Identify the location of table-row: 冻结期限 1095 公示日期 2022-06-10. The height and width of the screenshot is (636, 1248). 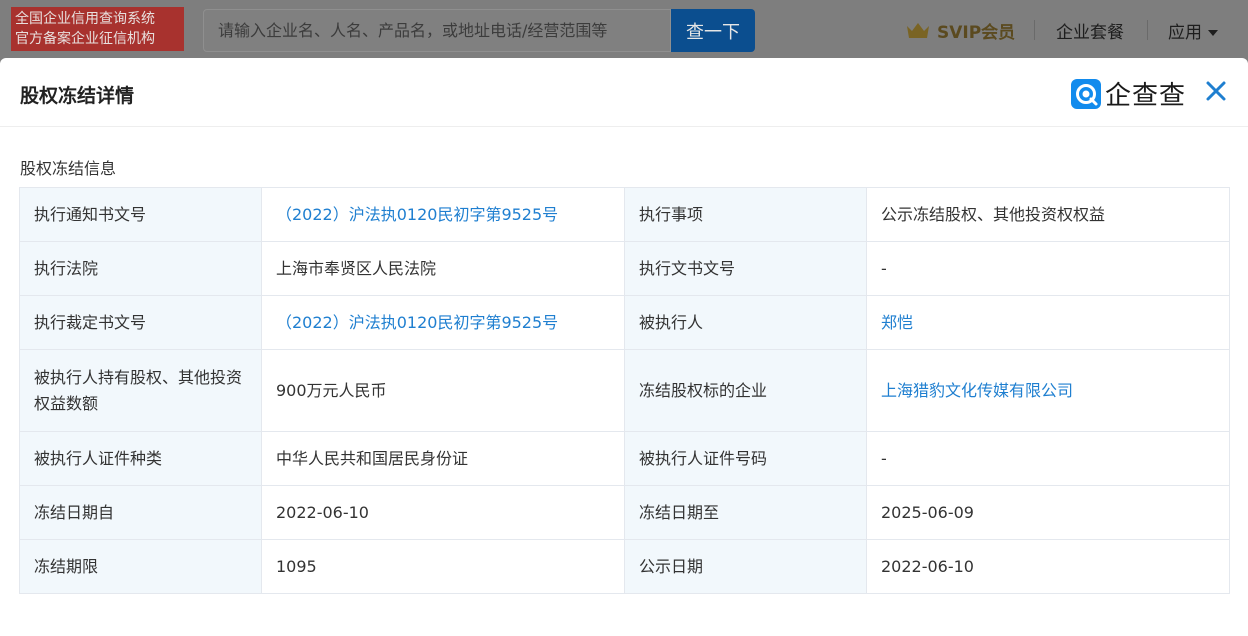
(624, 566).